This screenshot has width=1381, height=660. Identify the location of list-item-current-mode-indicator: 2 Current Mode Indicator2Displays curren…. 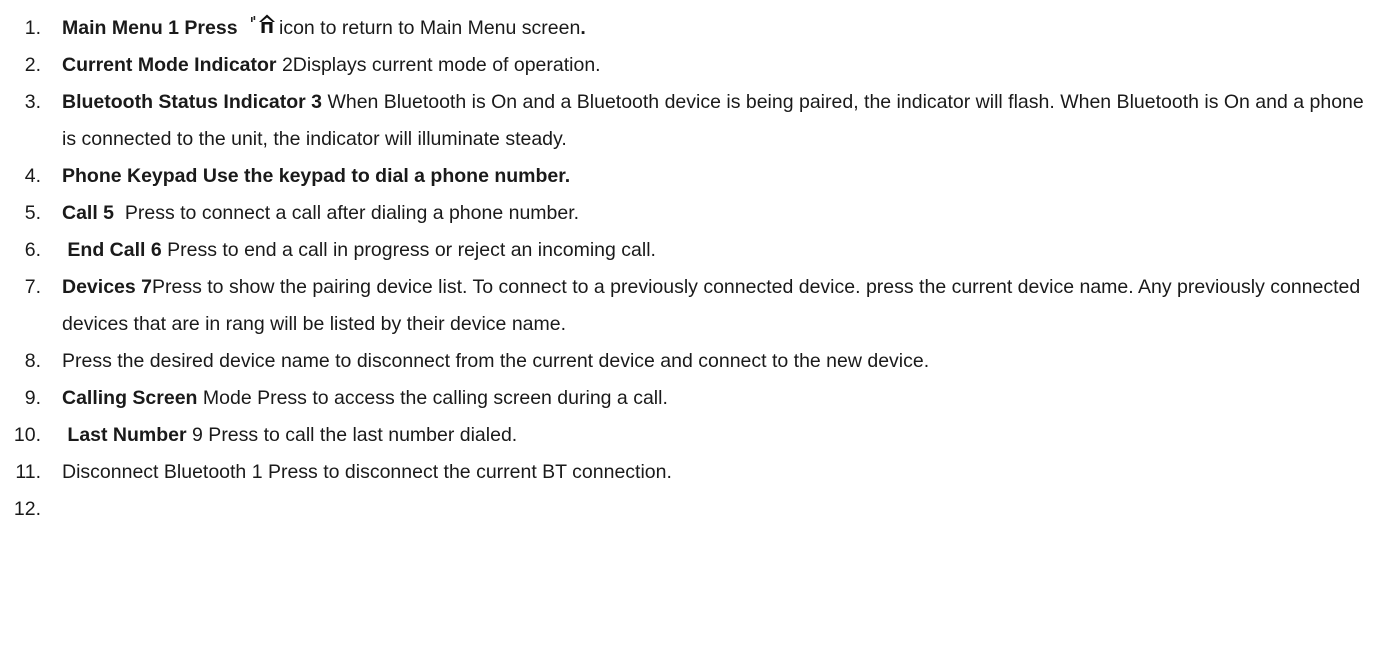
(690, 65).